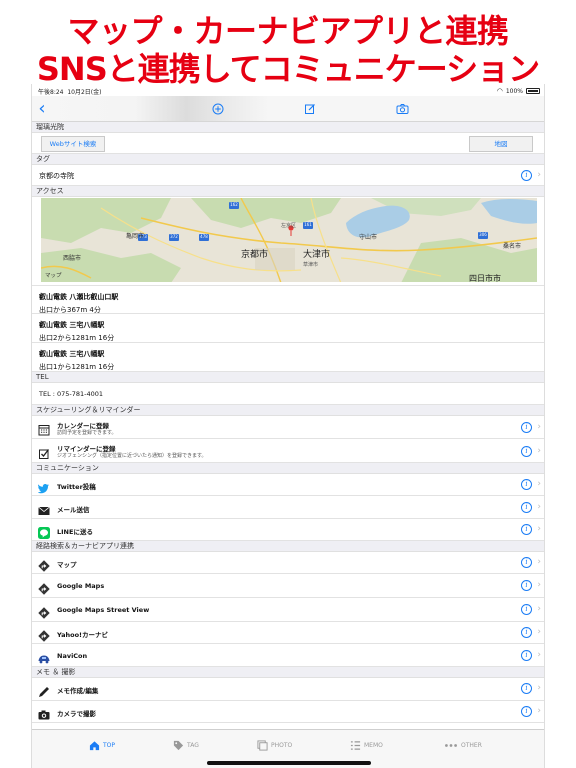 This screenshot has width=576, height=768. Describe the element at coordinates (71, 394) in the screenshot. I see `tel-value: TEL : 075-781-4001` at that location.